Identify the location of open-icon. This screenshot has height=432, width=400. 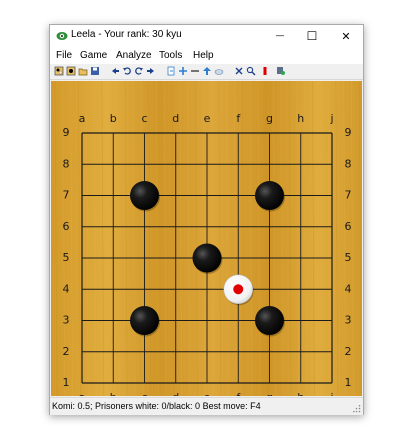
(71, 71).